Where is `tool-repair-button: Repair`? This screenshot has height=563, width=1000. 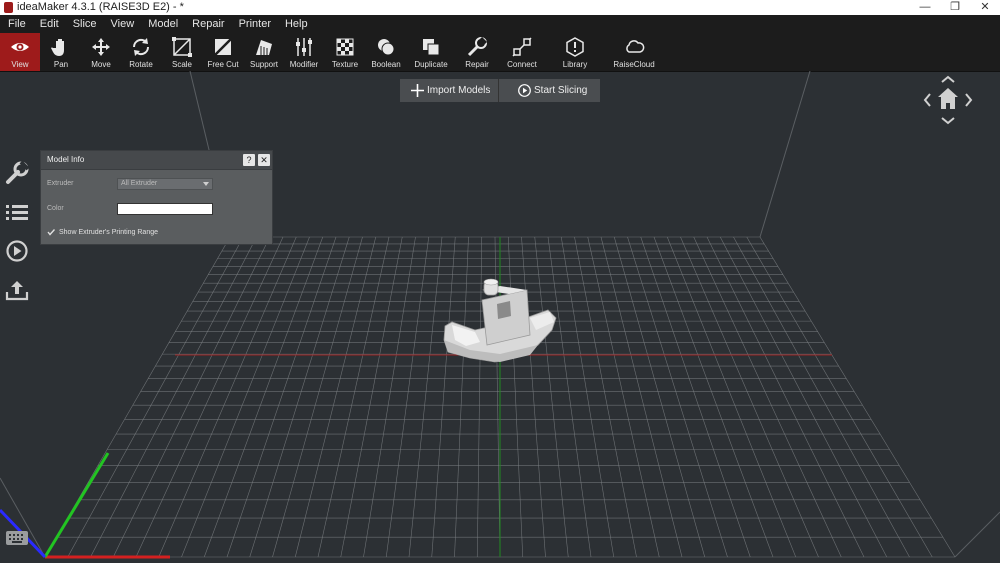 tool-repair-button: Repair is located at coordinates (477, 52).